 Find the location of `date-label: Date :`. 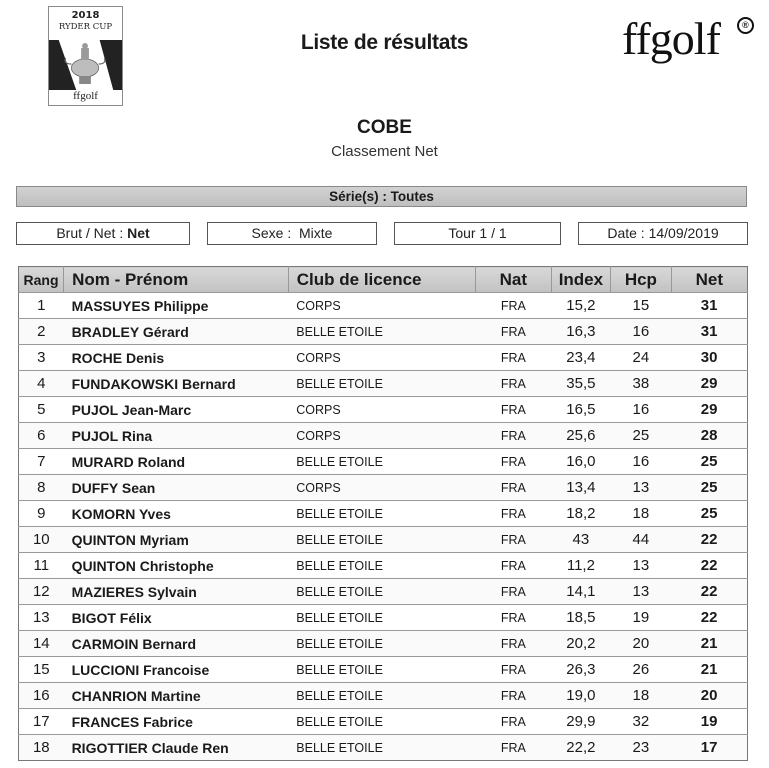

date-label: Date : is located at coordinates (626, 233).